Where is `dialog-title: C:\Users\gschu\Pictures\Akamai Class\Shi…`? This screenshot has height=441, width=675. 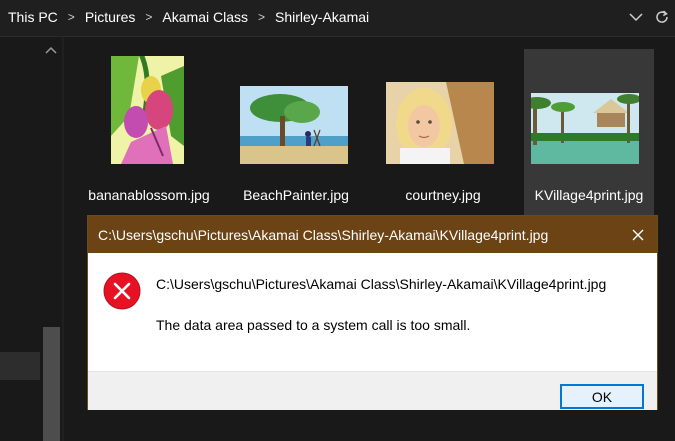 dialog-title: C:\Users\gschu\Pictures\Akamai Class\Shi… is located at coordinates (323, 235).